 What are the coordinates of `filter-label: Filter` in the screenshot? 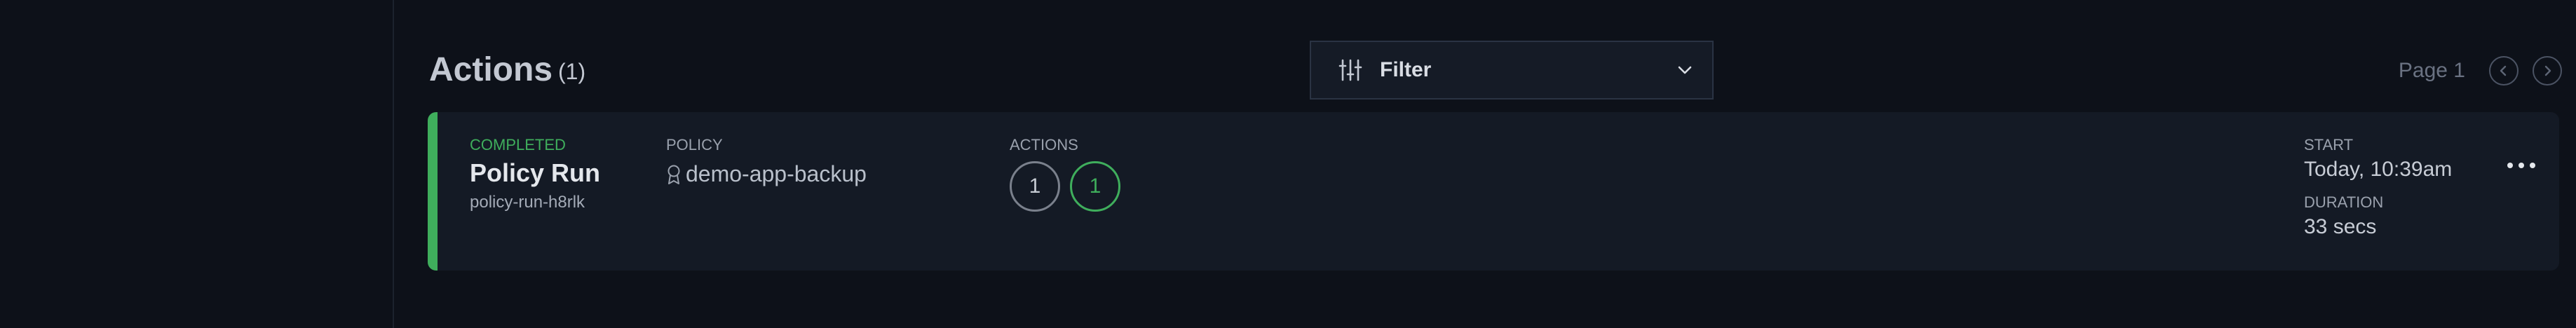 It's located at (1406, 69).